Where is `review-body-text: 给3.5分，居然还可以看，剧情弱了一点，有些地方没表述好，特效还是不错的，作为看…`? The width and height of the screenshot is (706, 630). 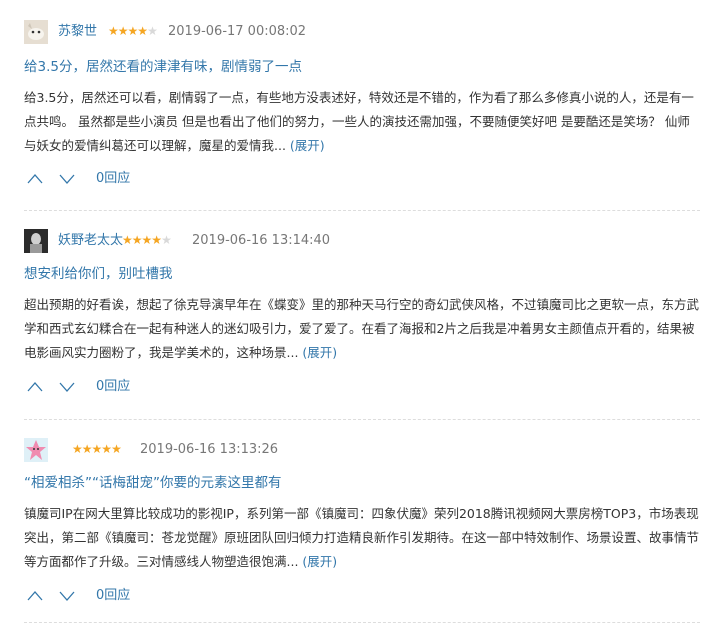 review-body-text: 给3.5分，居然还可以看，剧情弱了一点，有些地方没表述好，特效还是不错的，作为看… is located at coordinates (359, 121).